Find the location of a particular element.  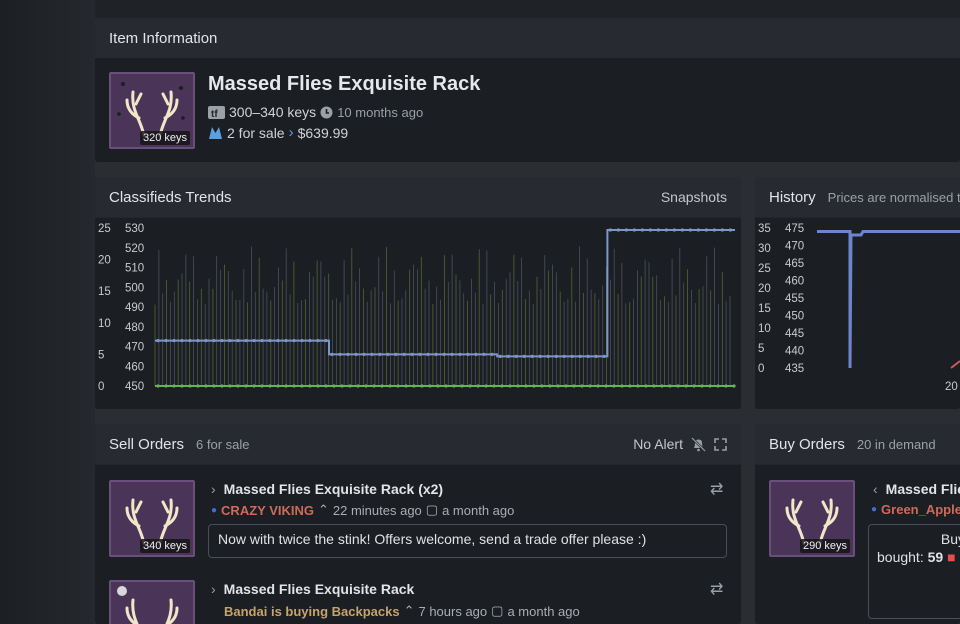

history-line-secondary is located at coordinates (955, 364).